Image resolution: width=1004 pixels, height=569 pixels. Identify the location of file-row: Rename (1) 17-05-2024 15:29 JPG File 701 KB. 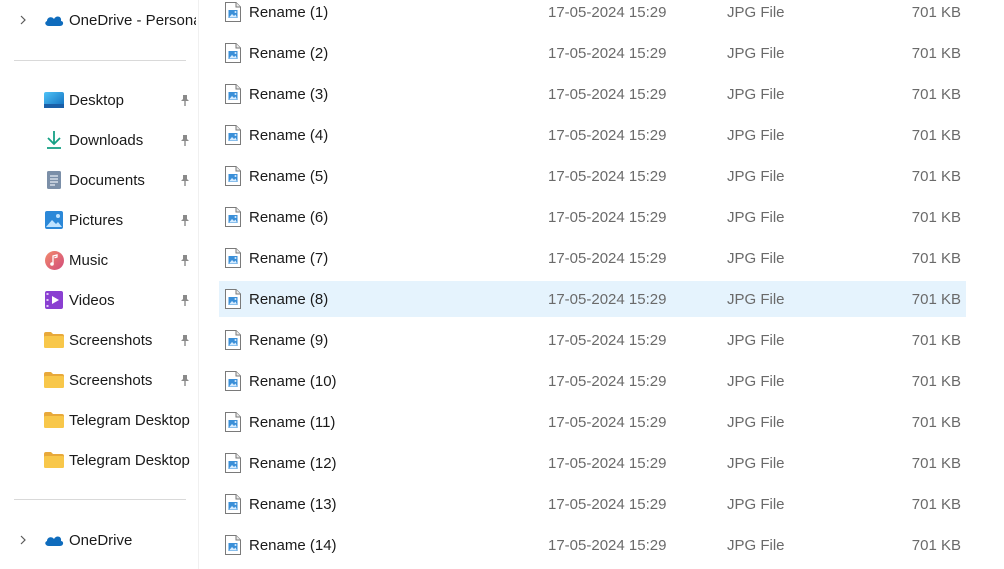
(592, 15).